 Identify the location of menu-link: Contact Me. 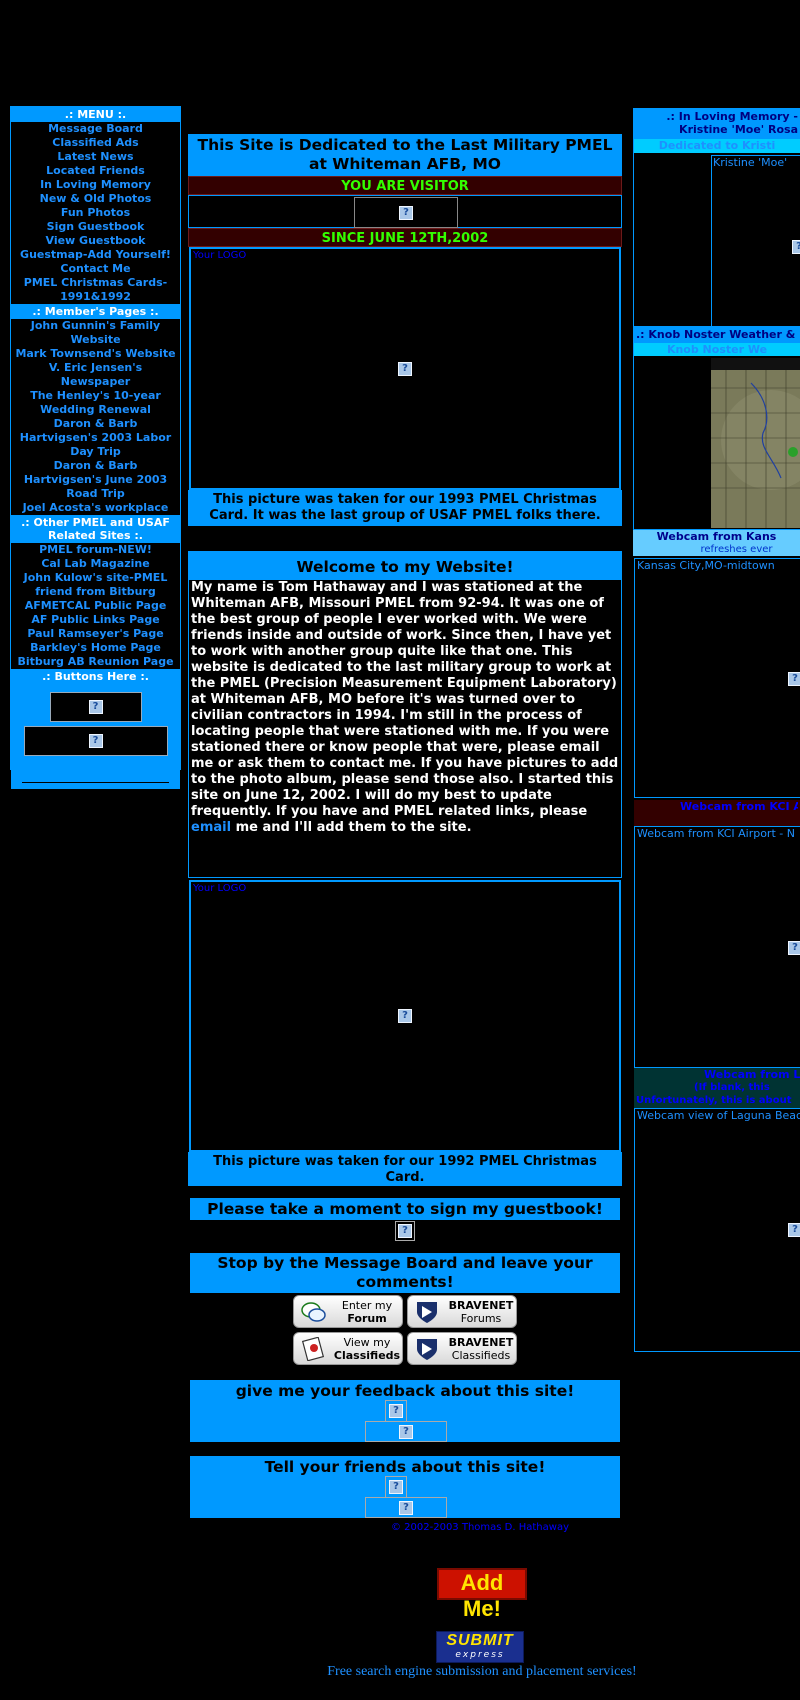
(95, 269).